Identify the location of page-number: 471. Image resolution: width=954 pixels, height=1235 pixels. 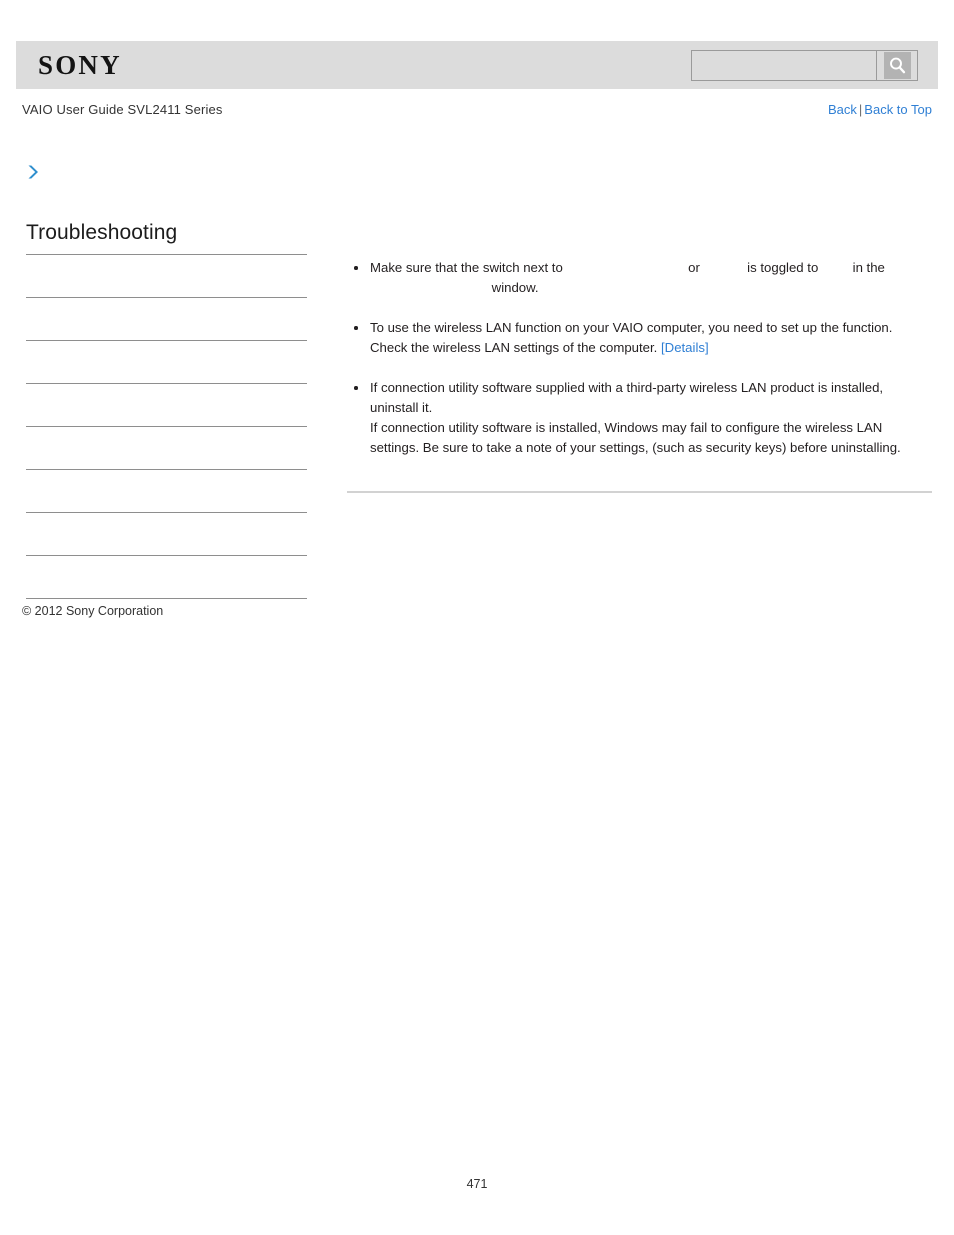
(477, 1184).